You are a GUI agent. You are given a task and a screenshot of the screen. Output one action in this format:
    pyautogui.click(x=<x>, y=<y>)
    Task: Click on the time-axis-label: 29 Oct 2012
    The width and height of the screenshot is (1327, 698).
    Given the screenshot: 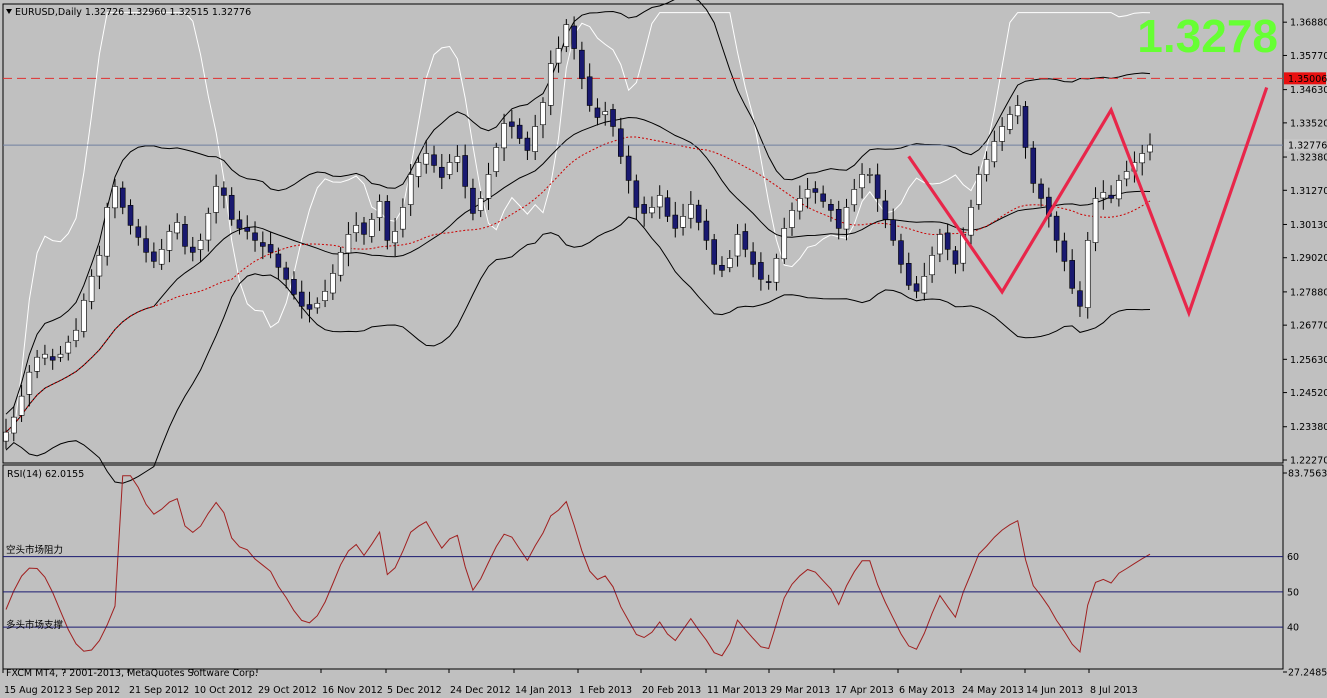 What is the action you would take?
    pyautogui.click(x=287, y=690)
    